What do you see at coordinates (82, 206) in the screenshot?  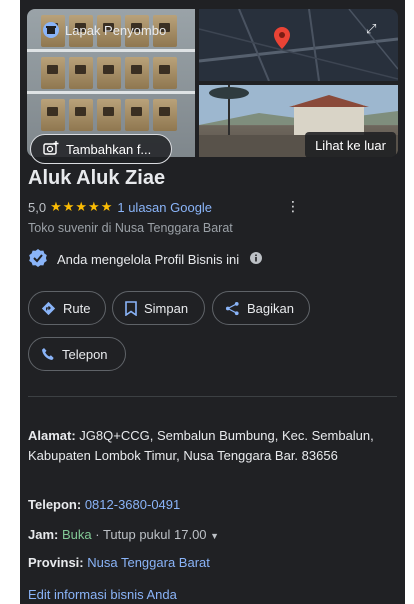 I see `star-rating-icon: ★★★★★` at bounding box center [82, 206].